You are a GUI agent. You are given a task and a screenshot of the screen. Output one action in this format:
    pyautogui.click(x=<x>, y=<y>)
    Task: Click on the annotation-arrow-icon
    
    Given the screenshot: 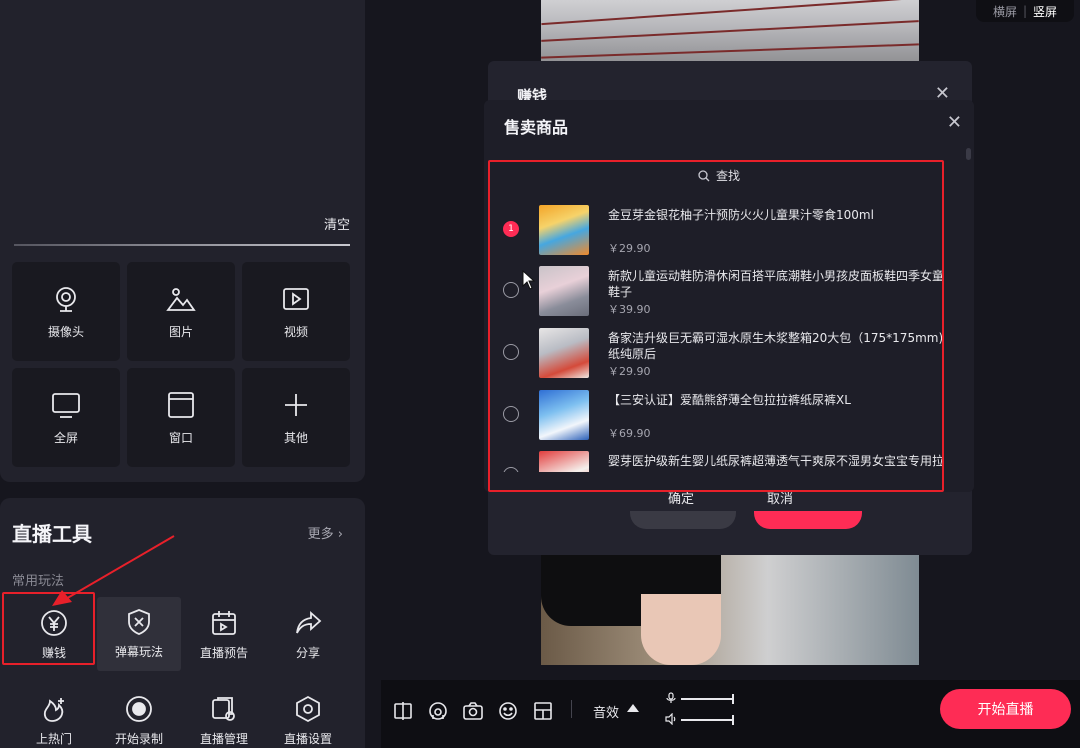 What is the action you would take?
    pyautogui.click(x=113, y=570)
    